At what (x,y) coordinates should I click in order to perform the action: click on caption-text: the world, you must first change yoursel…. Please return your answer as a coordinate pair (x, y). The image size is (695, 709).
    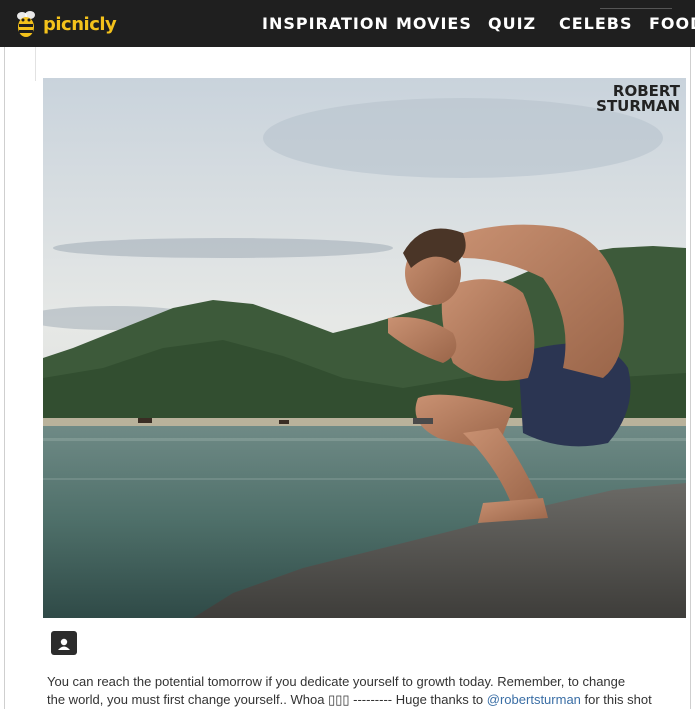
    Looking at the image, I should click on (267, 699).